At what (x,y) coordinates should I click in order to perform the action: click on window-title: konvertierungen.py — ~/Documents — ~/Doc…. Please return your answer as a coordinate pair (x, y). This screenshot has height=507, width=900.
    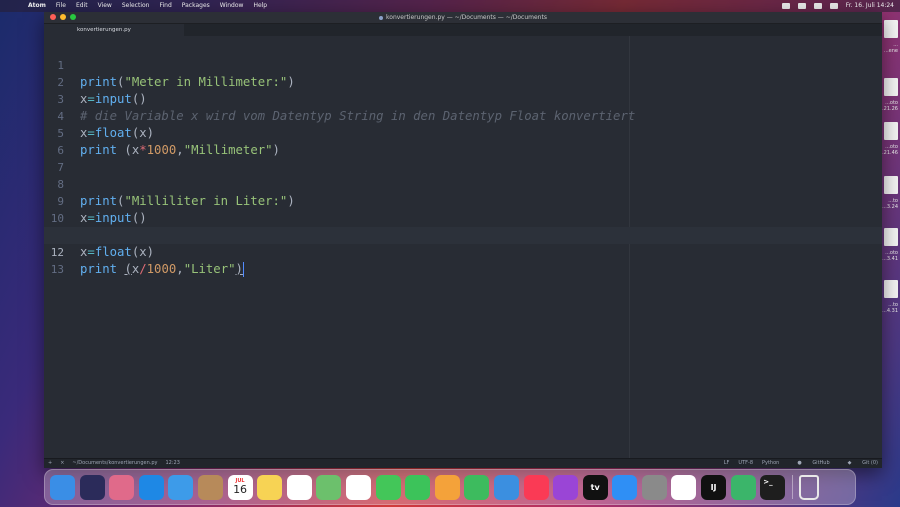
    Looking at the image, I should click on (466, 17).